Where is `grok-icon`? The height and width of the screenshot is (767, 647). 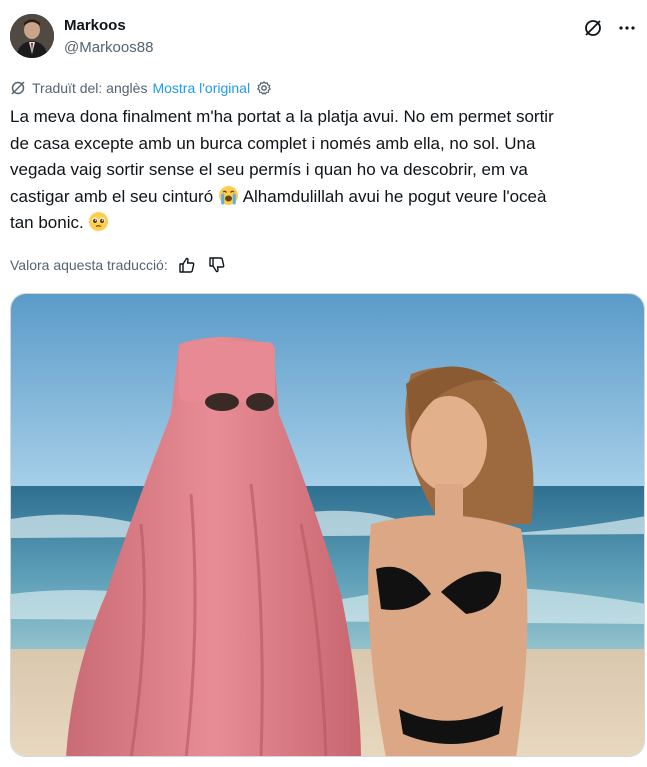 grok-icon is located at coordinates (593, 28).